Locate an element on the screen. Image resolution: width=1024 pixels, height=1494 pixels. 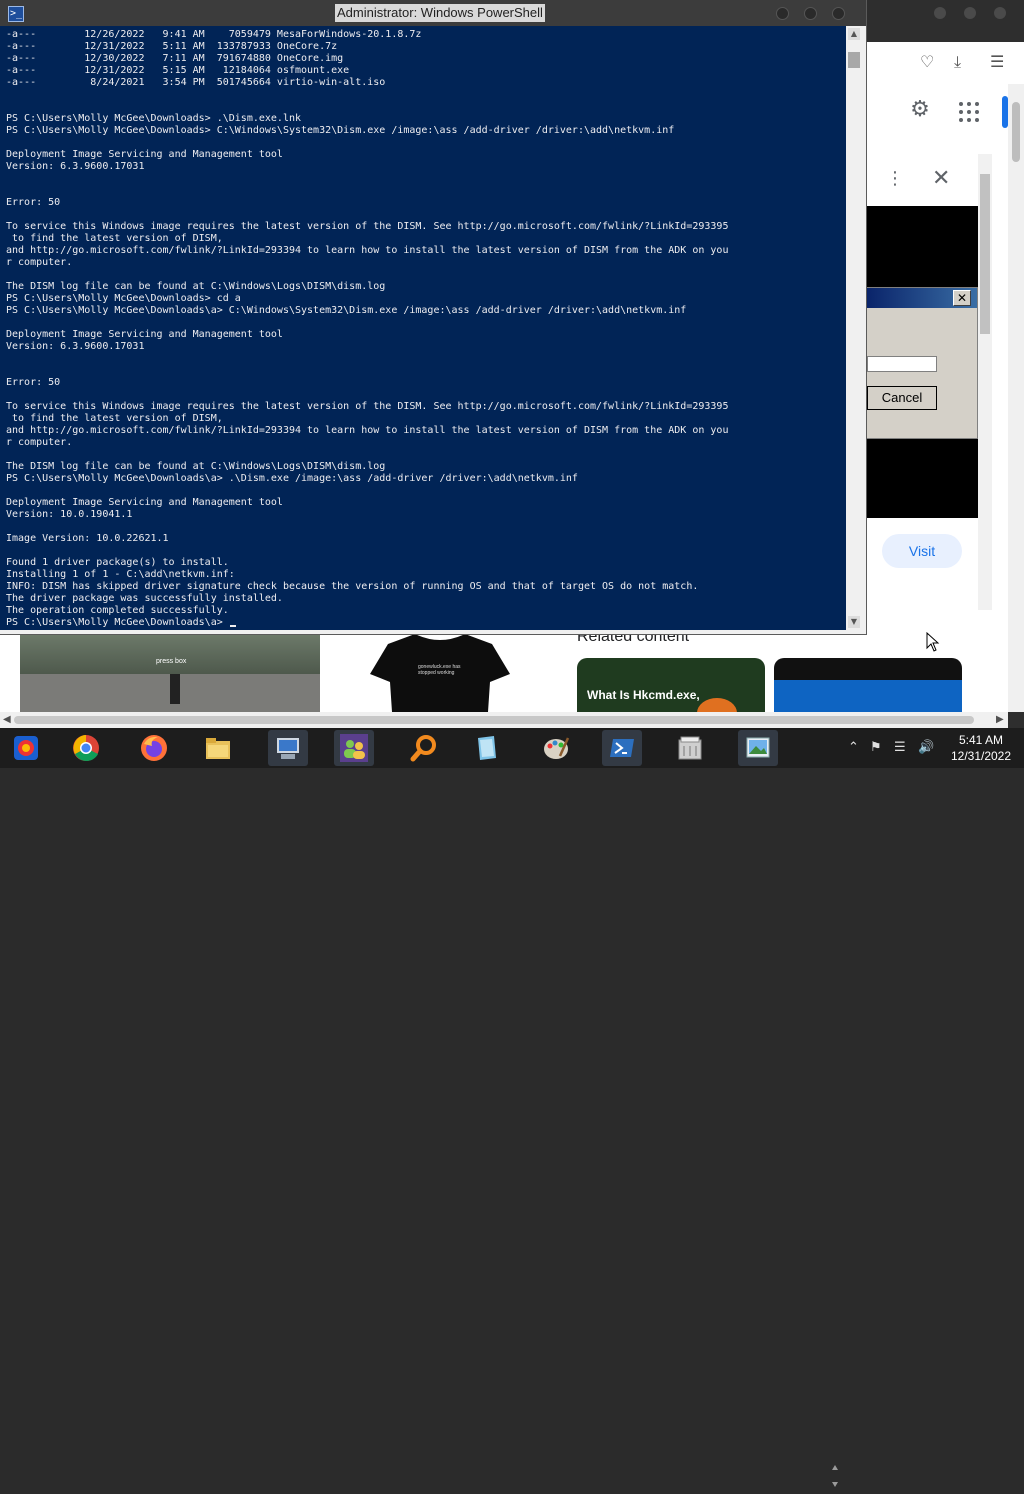
card-image is located at coordinates (868, 696).